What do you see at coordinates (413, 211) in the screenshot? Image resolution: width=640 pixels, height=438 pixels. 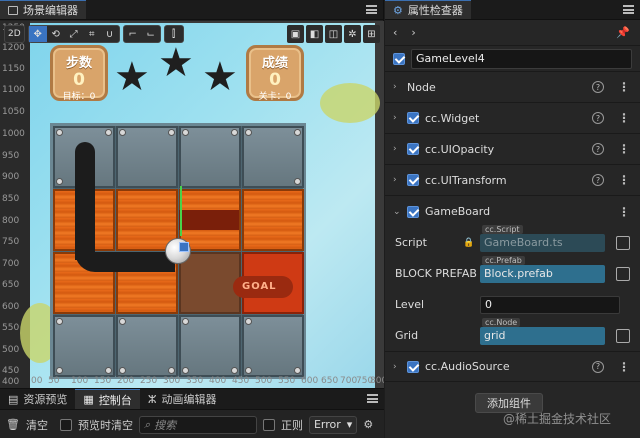 I see `gameboard-enabled-checkbox` at bounding box center [413, 211].